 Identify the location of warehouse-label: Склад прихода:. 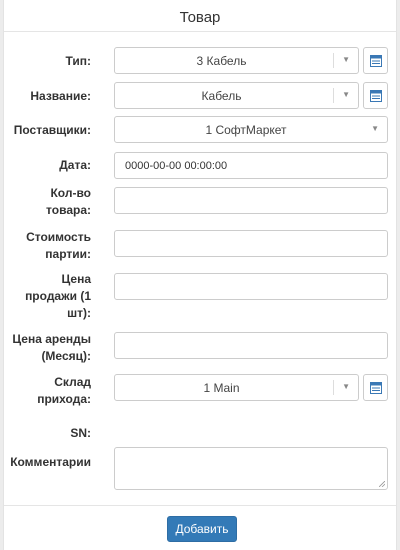
(45, 391).